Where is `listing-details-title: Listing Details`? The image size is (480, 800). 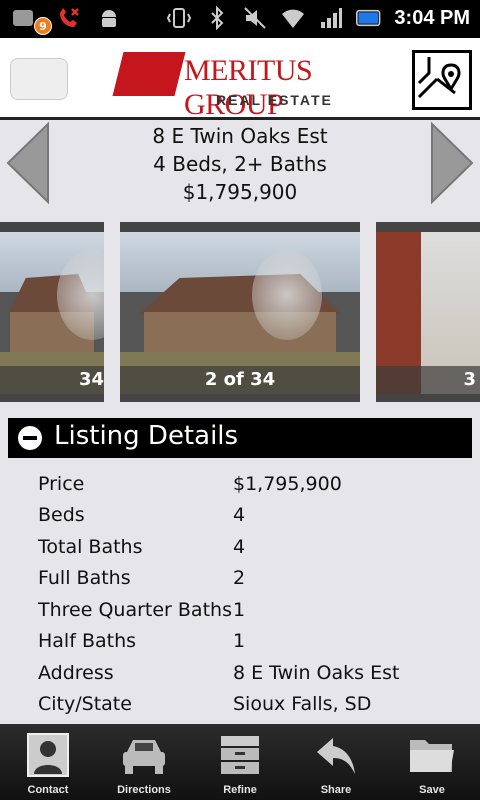 listing-details-title: Listing Details is located at coordinates (146, 436).